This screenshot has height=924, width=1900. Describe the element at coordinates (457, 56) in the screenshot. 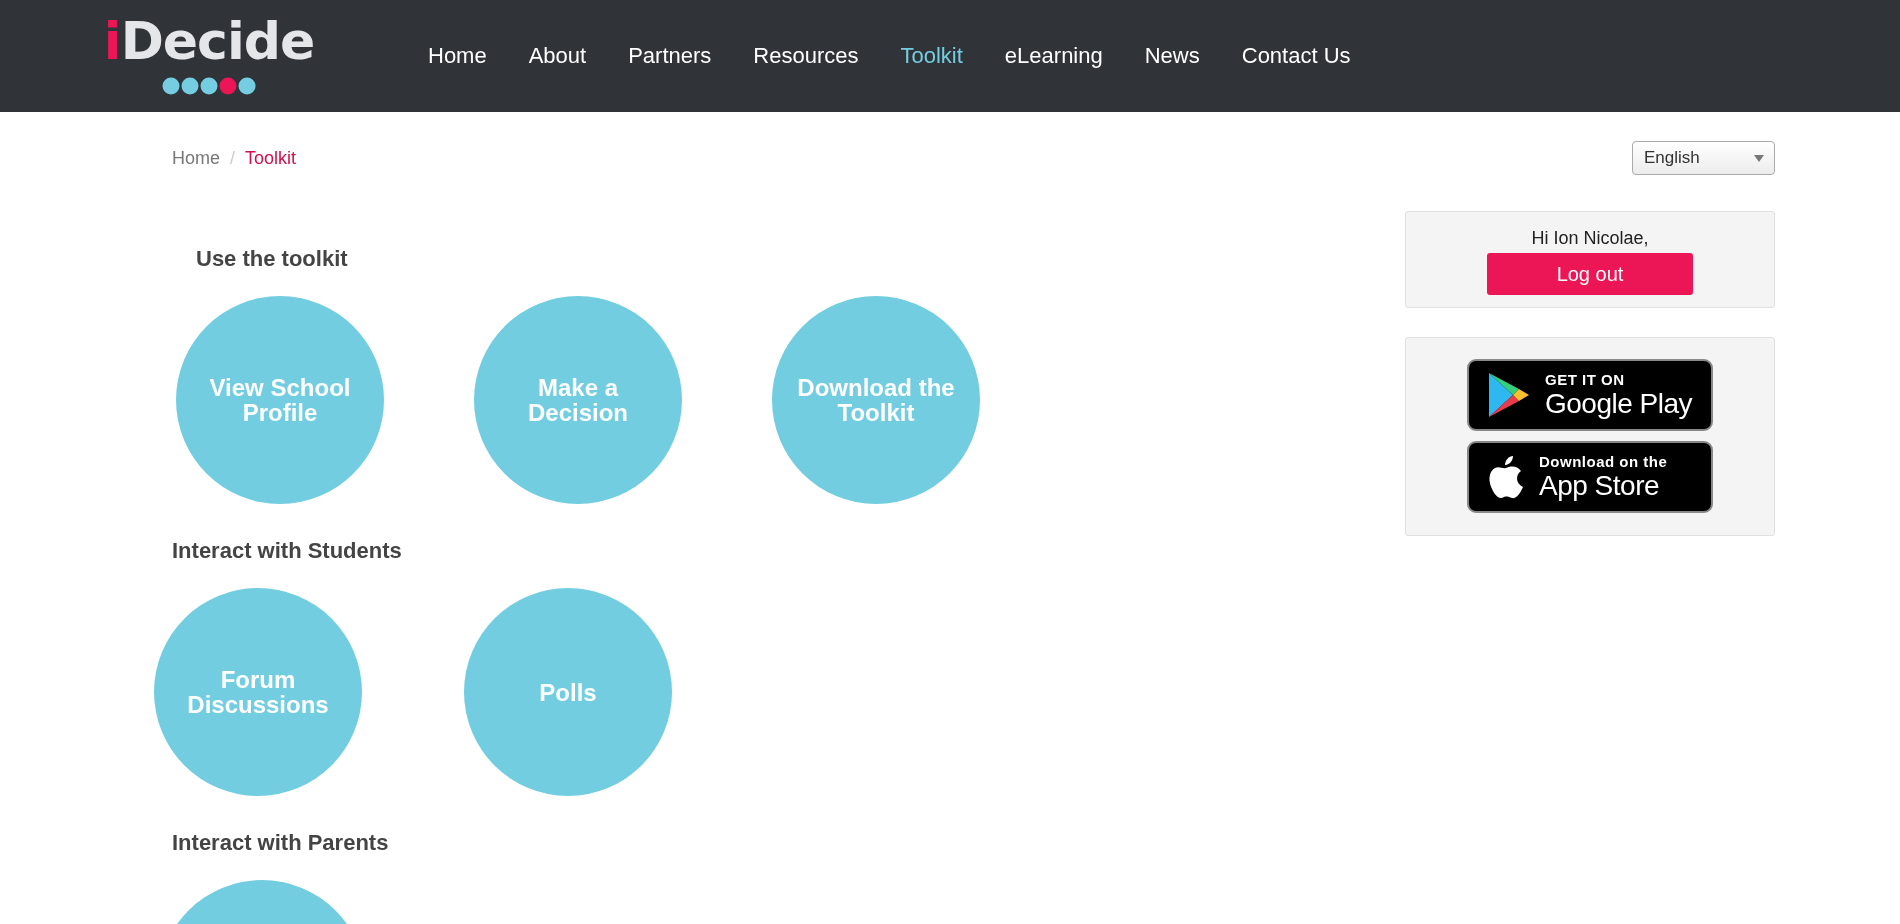

I see `nav-link: Home` at that location.